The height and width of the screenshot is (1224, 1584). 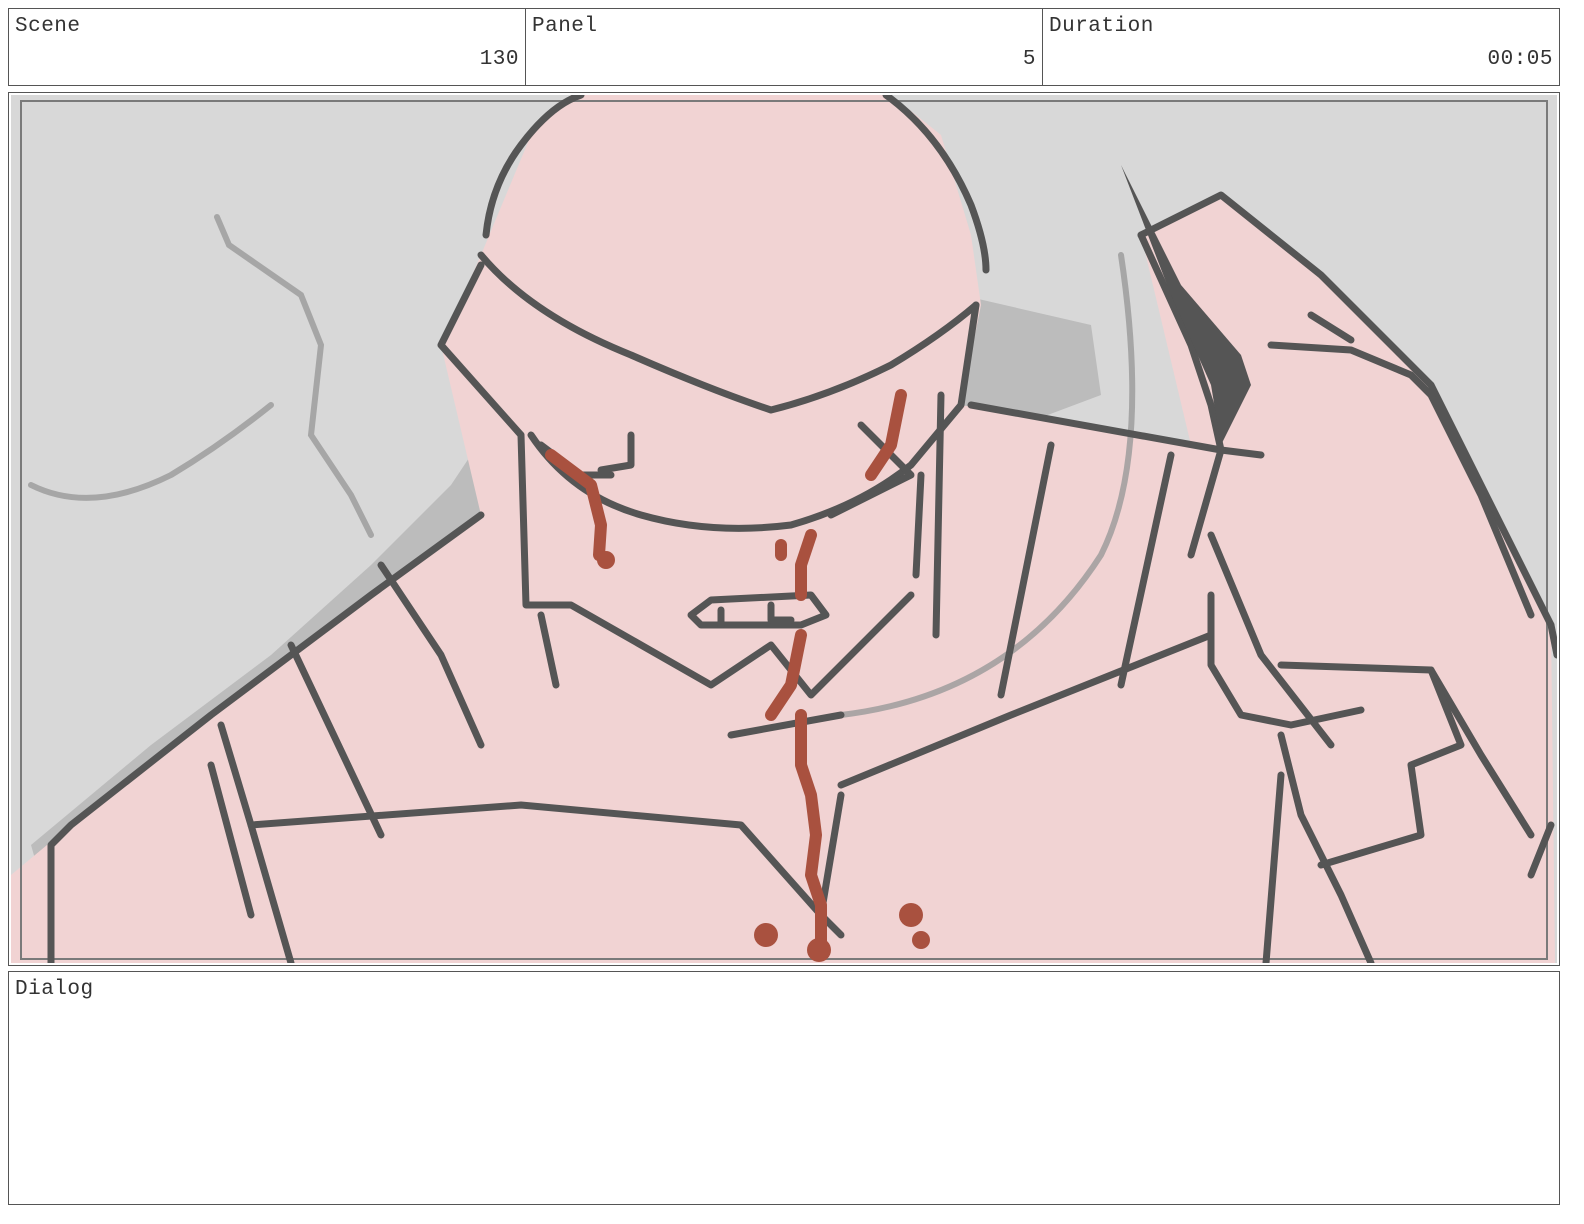 What do you see at coordinates (565, 26) in the screenshot?
I see `panel-label: Panel` at bounding box center [565, 26].